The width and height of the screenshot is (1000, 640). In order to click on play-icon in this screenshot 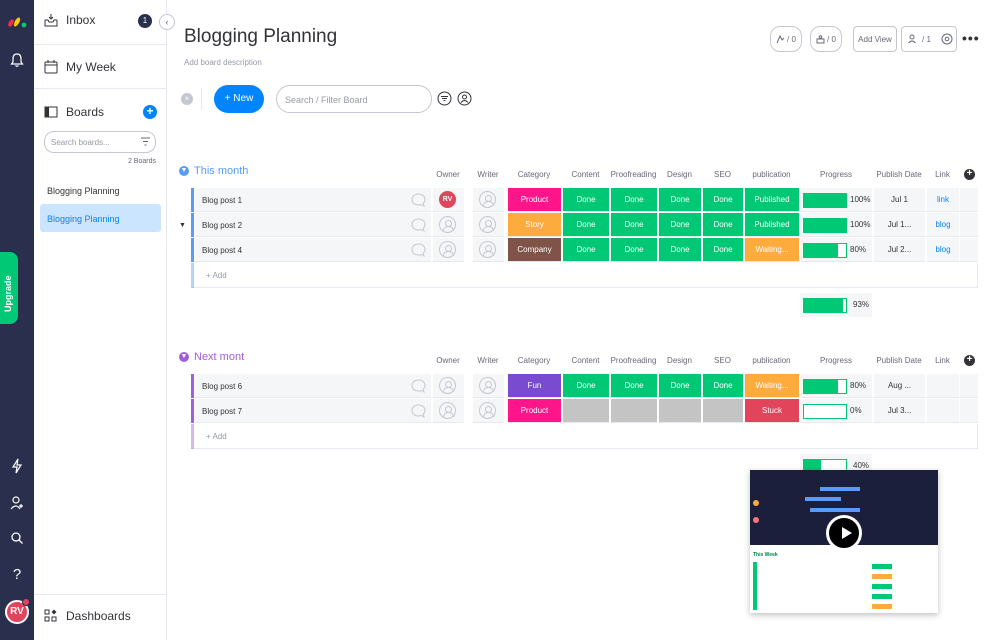, I will do `click(844, 533)`.